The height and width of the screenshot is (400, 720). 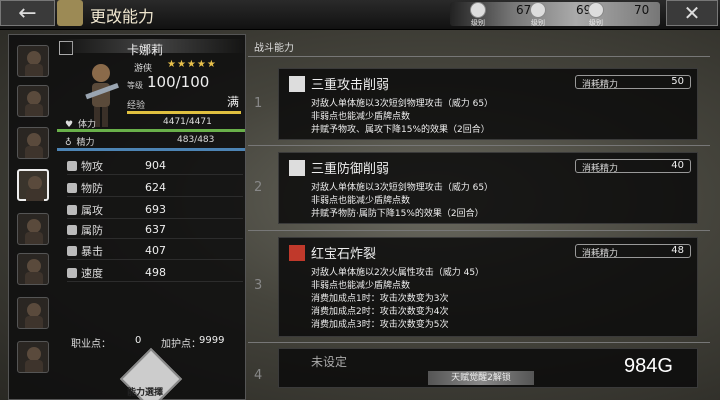 What do you see at coordinates (481, 378) in the screenshot?
I see `awaken-unlock-banner: 天赋觉醒2解锁` at bounding box center [481, 378].